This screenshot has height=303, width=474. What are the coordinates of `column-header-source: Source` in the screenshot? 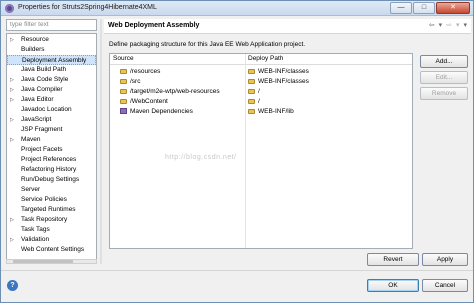 It's located at (123, 58).